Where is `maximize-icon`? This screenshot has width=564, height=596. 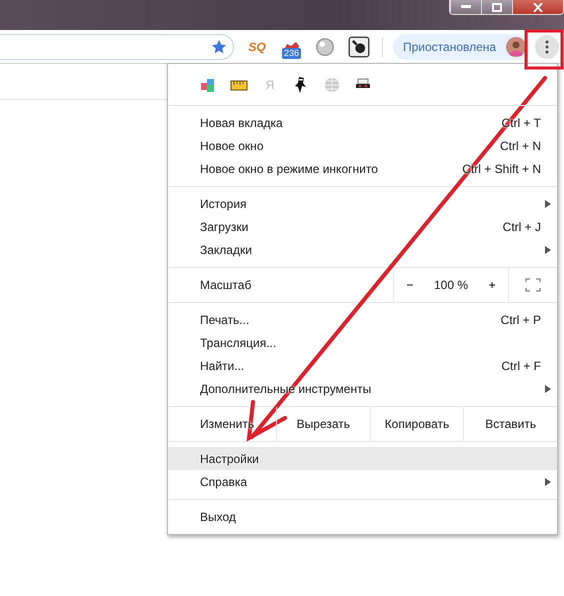 maximize-icon is located at coordinates (497, 7).